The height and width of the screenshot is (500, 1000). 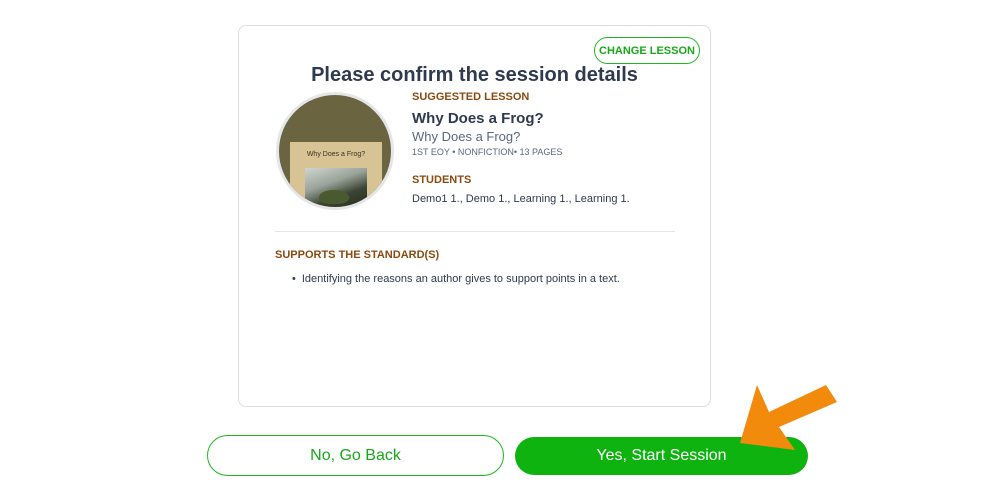 What do you see at coordinates (357, 255) in the screenshot?
I see `standards-label: SUPPORTS THE STANDARD(S)` at bounding box center [357, 255].